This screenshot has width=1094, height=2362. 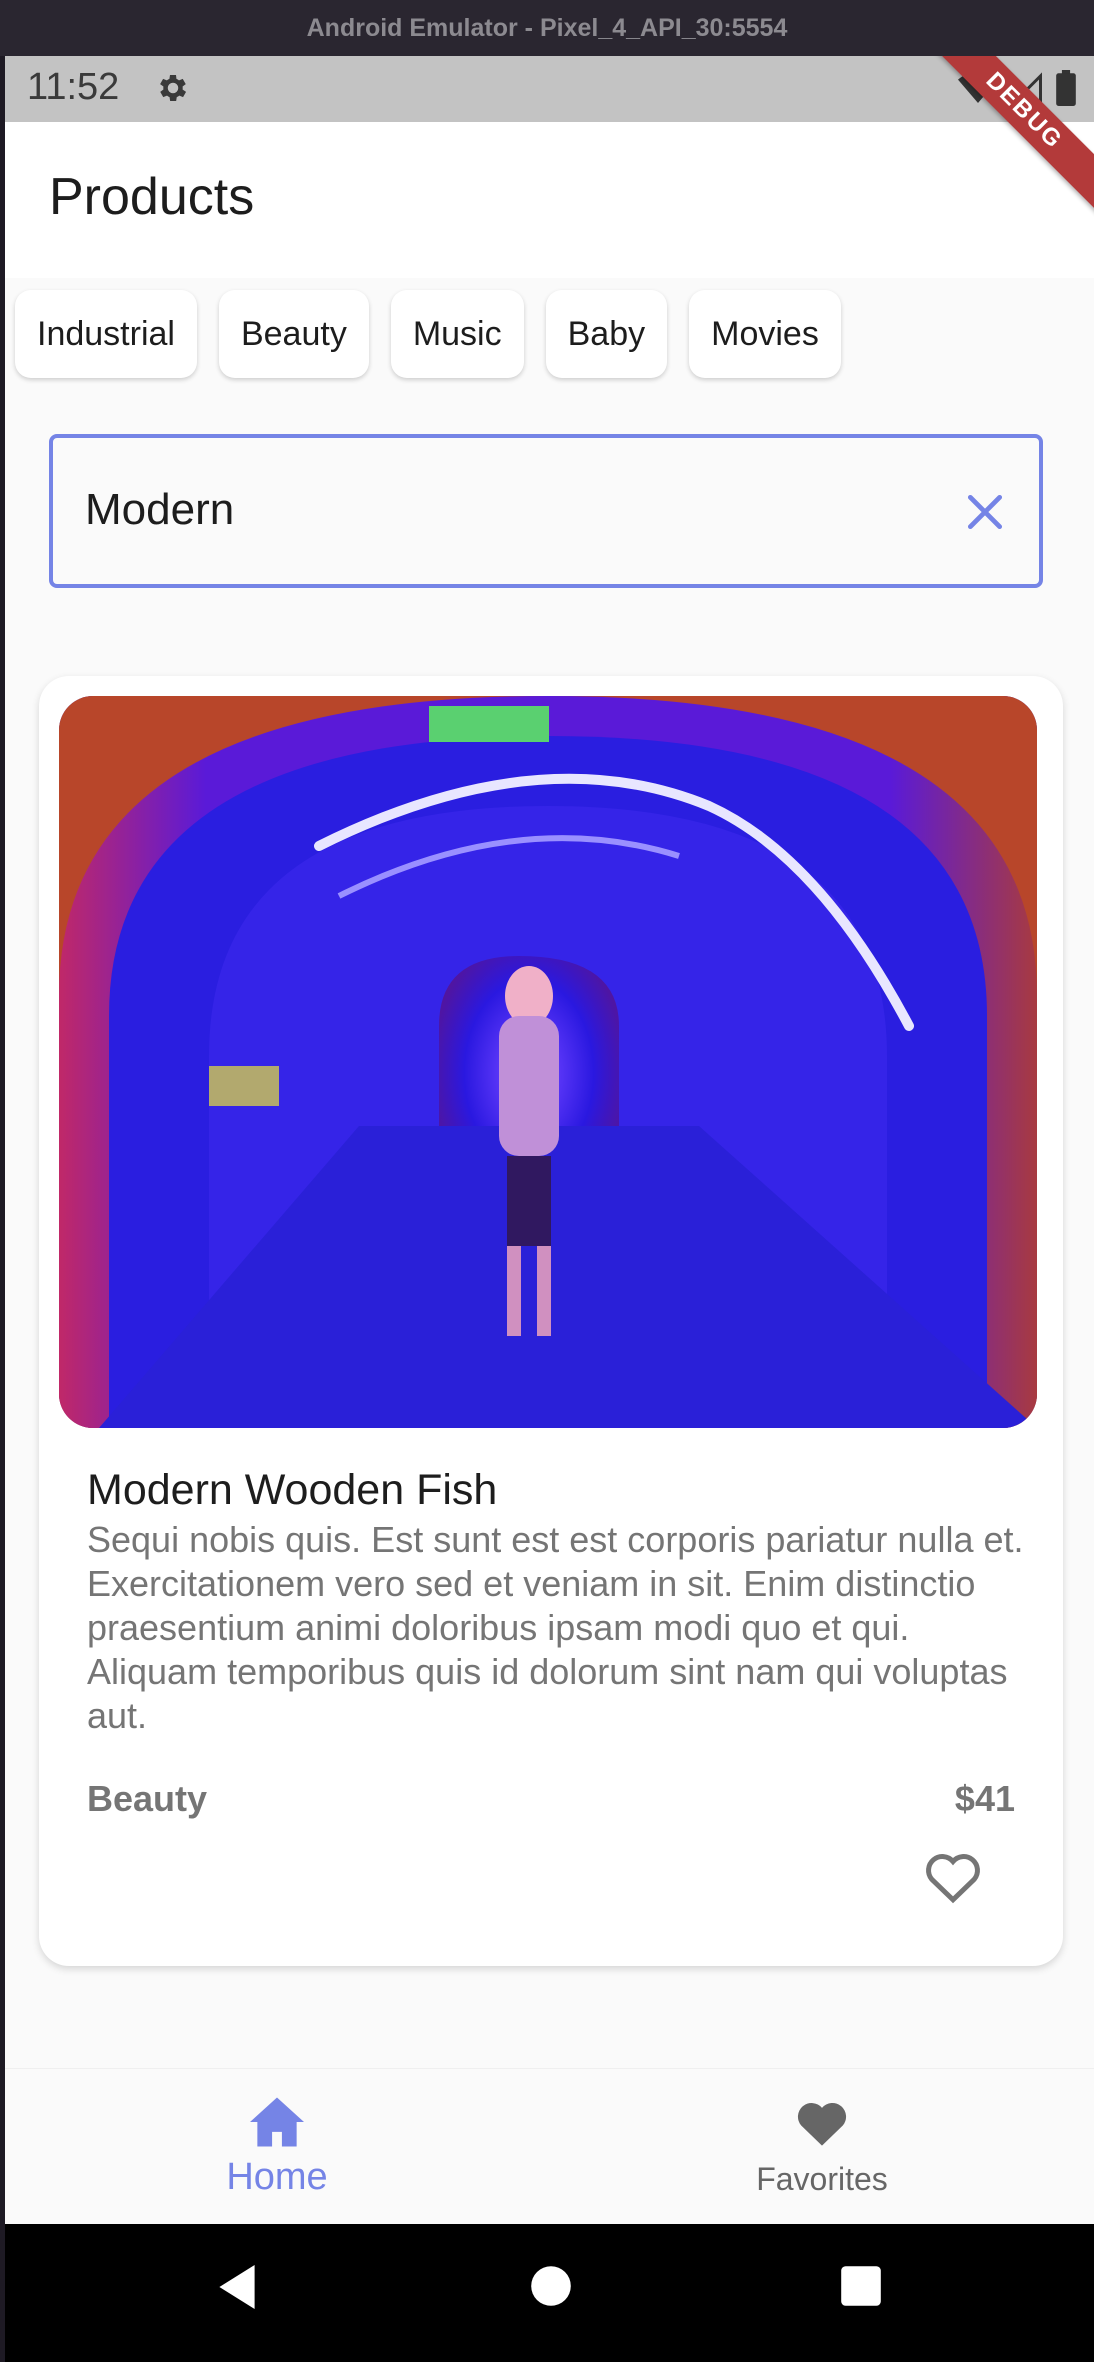 What do you see at coordinates (237, 2289) in the screenshot?
I see `back-icon` at bounding box center [237, 2289].